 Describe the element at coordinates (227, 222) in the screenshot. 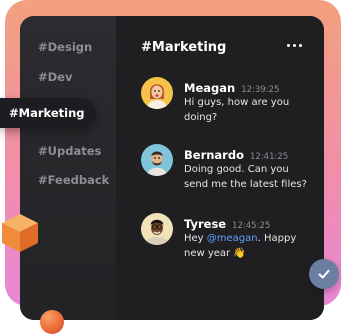

I see `message-header: Tyrese 12:45:25` at that location.